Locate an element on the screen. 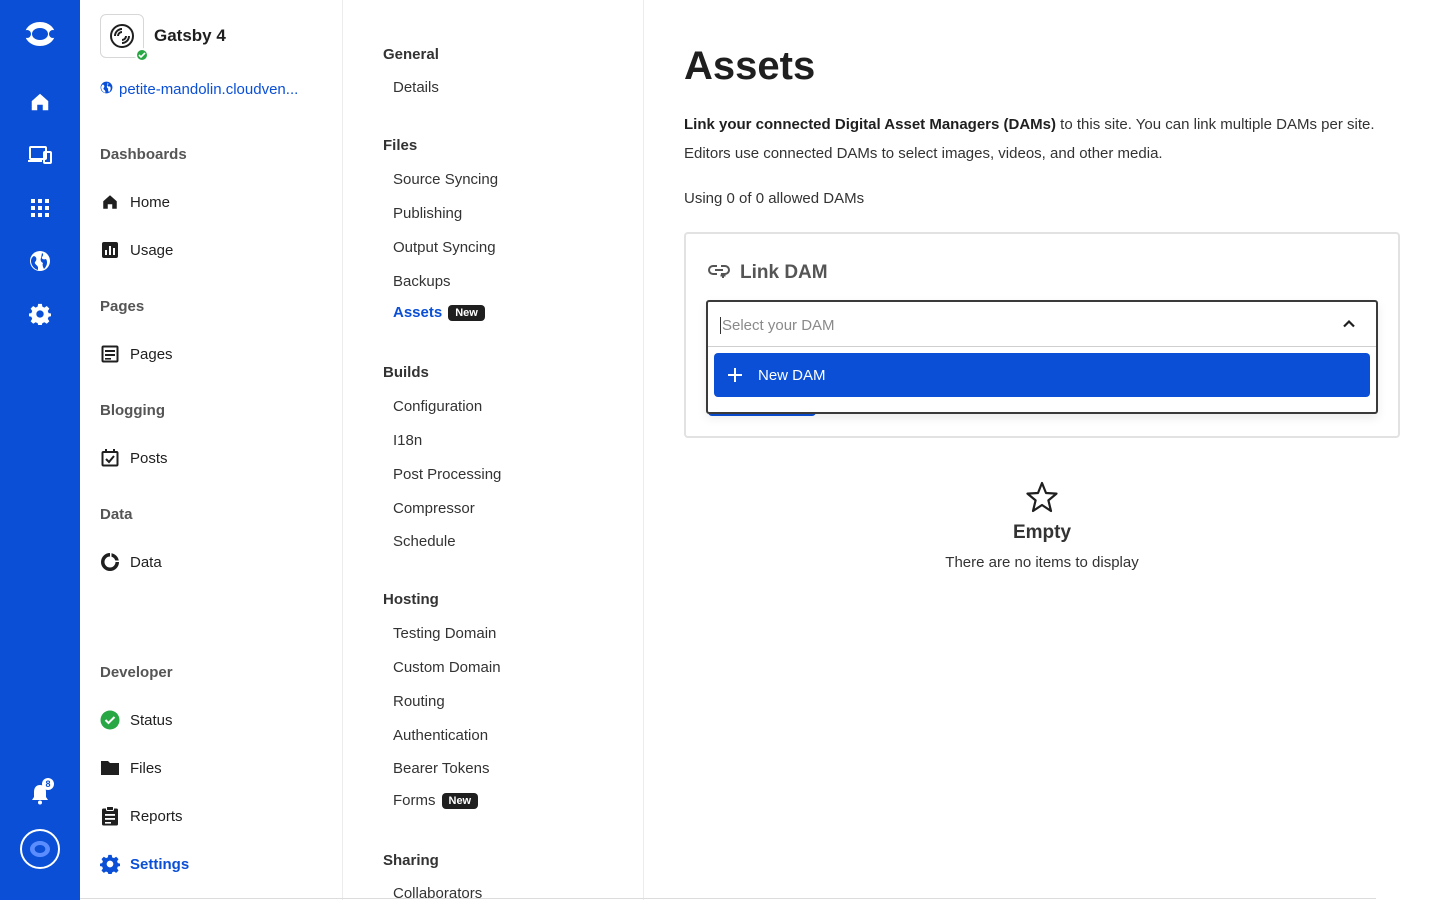 The height and width of the screenshot is (900, 1440). nav-item-reports: Reports is located at coordinates (141, 816).